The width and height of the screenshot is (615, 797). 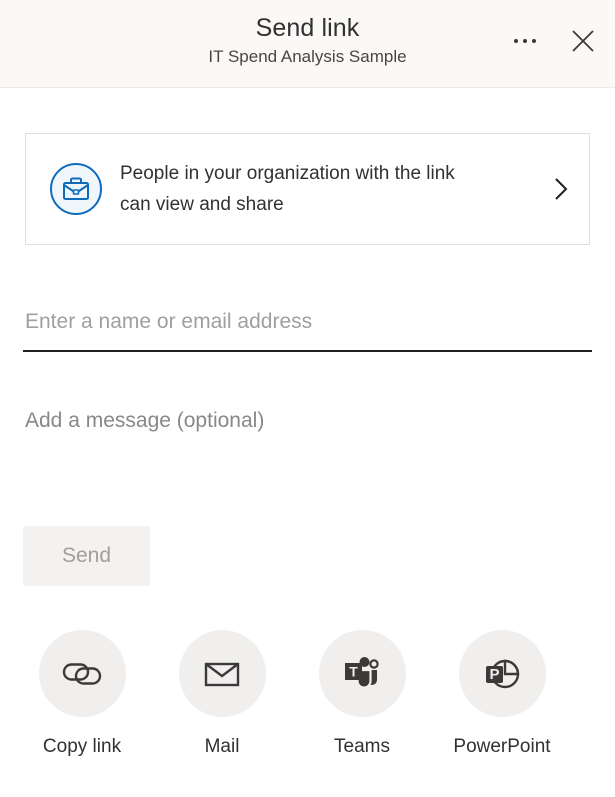 I want to click on share-option-label: PowerPoint, so click(x=502, y=746).